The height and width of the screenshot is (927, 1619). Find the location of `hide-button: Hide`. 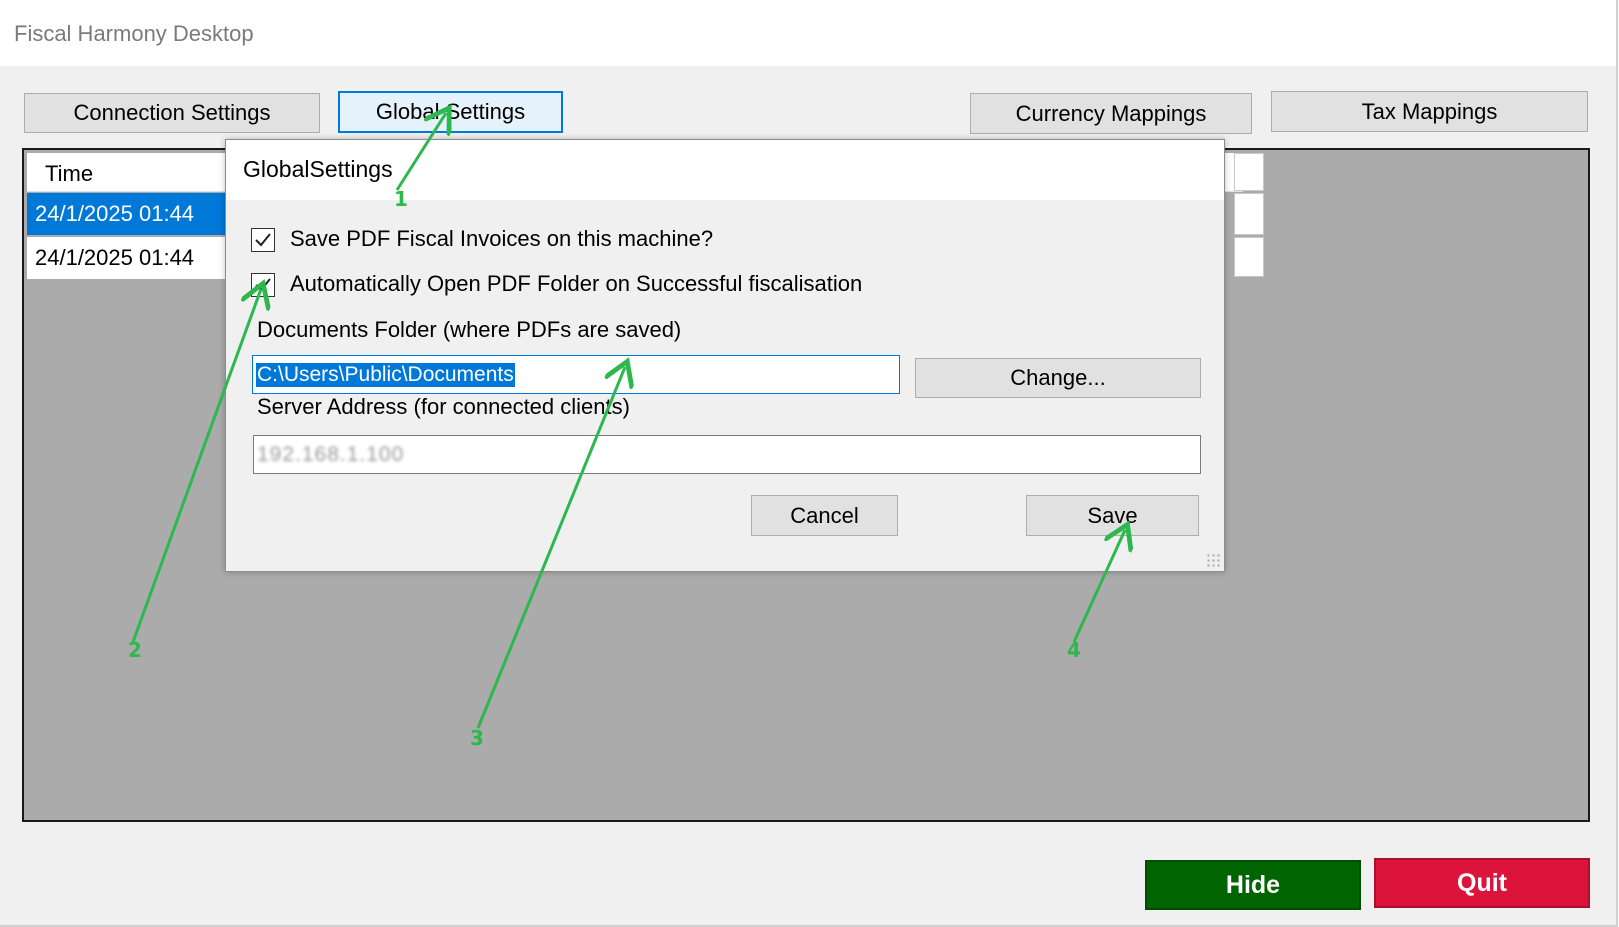

hide-button: Hide is located at coordinates (1253, 885).